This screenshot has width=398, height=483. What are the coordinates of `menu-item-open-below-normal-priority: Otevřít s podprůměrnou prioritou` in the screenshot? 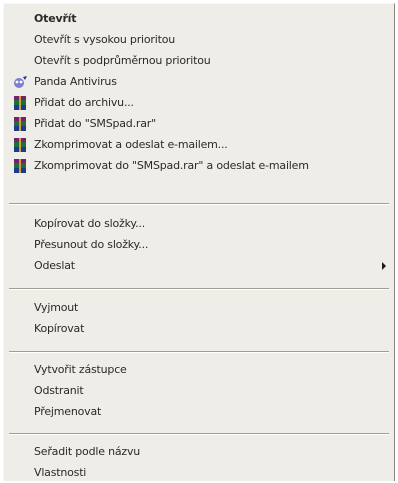 It's located at (199, 61).